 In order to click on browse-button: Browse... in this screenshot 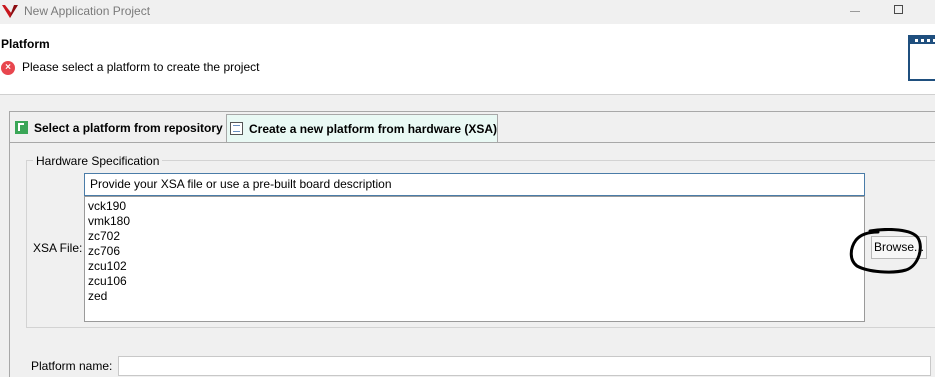, I will do `click(899, 247)`.